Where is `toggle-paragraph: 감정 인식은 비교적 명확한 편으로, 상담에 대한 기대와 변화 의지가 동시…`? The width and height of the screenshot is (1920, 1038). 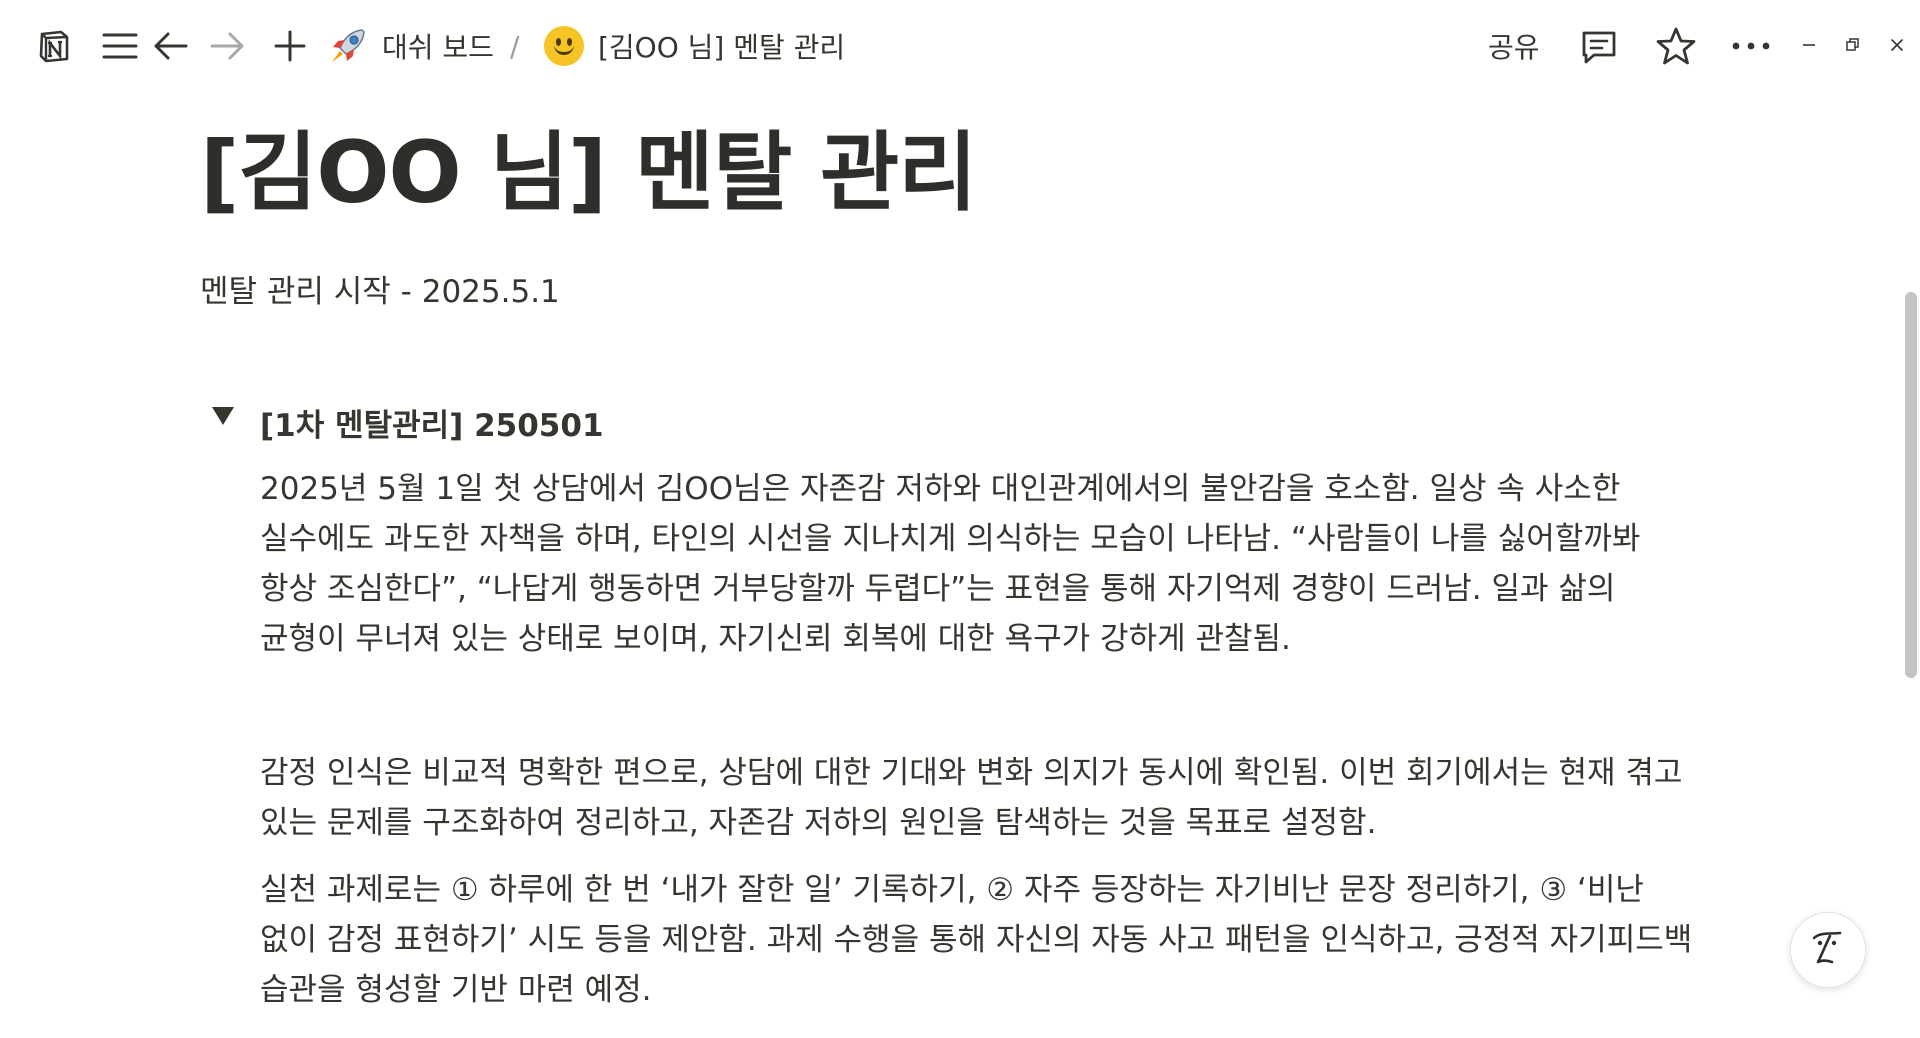
toggle-paragraph: 감정 인식은 비교적 명확한 편으로, 상담에 대한 기대와 변화 의지가 동시… is located at coordinates (980, 798).